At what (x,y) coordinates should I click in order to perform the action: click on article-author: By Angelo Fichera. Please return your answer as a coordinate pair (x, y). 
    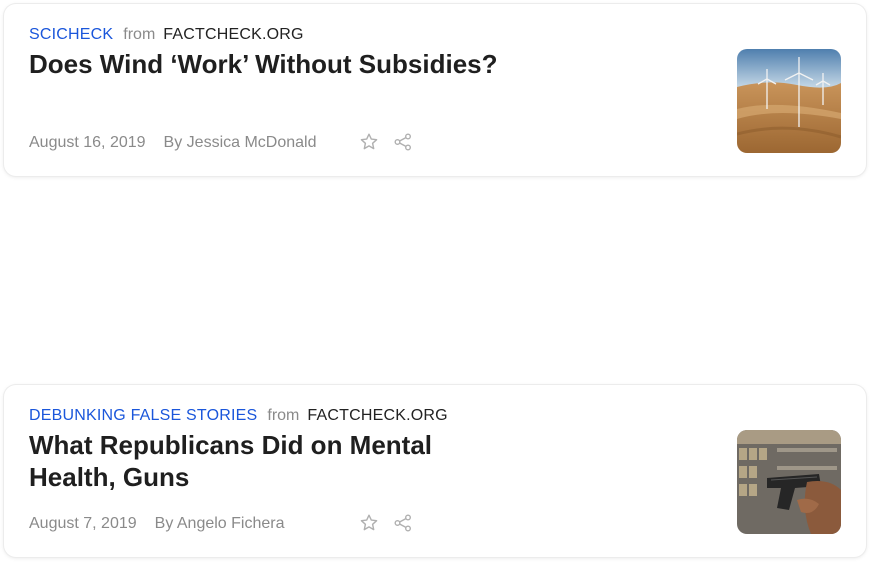
    Looking at the image, I should click on (219, 523).